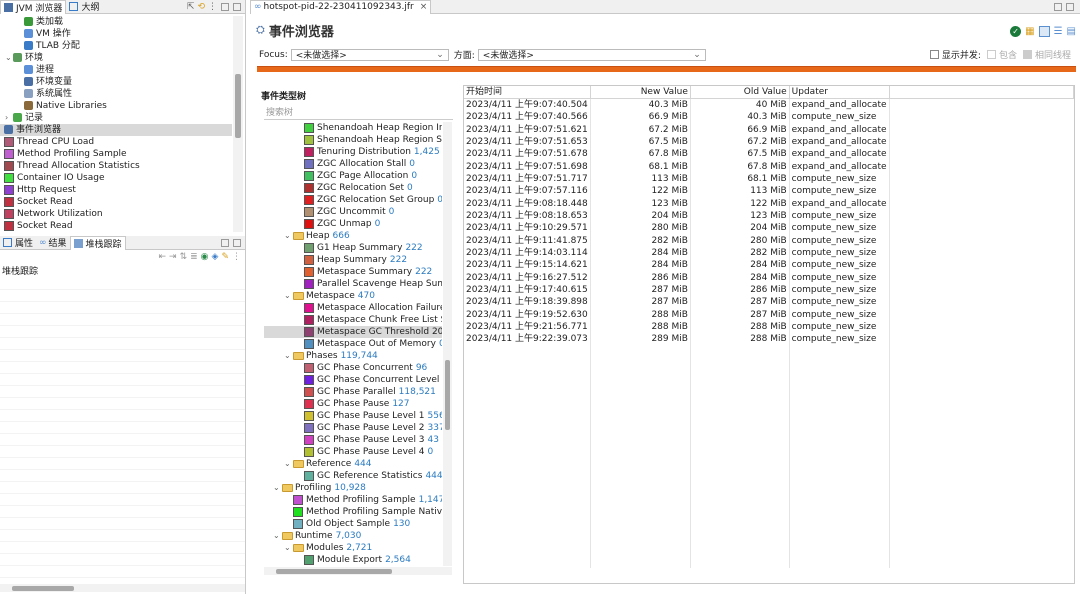 This screenshot has width=1080, height=594. What do you see at coordinates (353, 200) in the screenshot?
I see `event-type-item: ZGC Relocation Set Group 0` at bounding box center [353, 200].